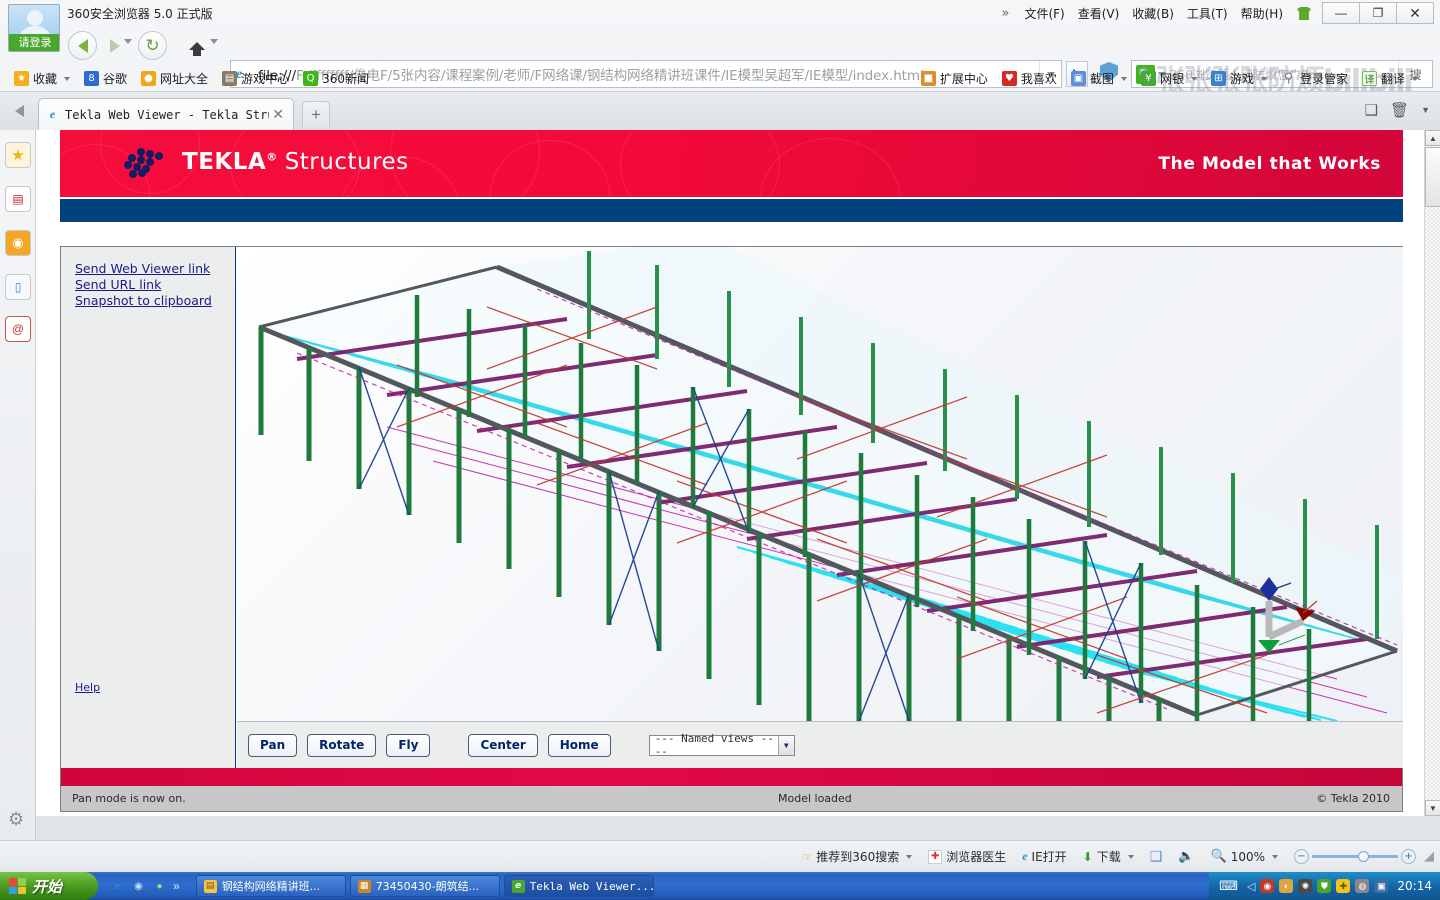 This screenshot has width=1440, height=900. Describe the element at coordinates (278, 114) in the screenshot. I see `tab-close-icon: ✕` at that location.